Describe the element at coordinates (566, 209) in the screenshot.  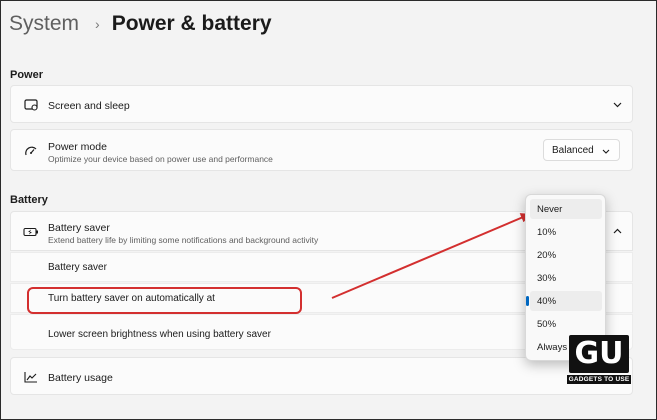
I see `flyout-option-never: Never` at that location.